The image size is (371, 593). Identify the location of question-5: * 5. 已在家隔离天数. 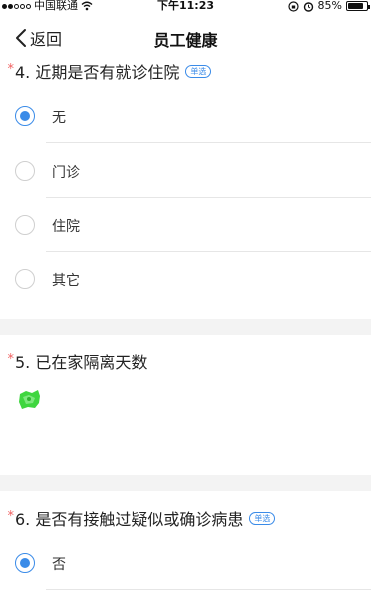
(185, 361).